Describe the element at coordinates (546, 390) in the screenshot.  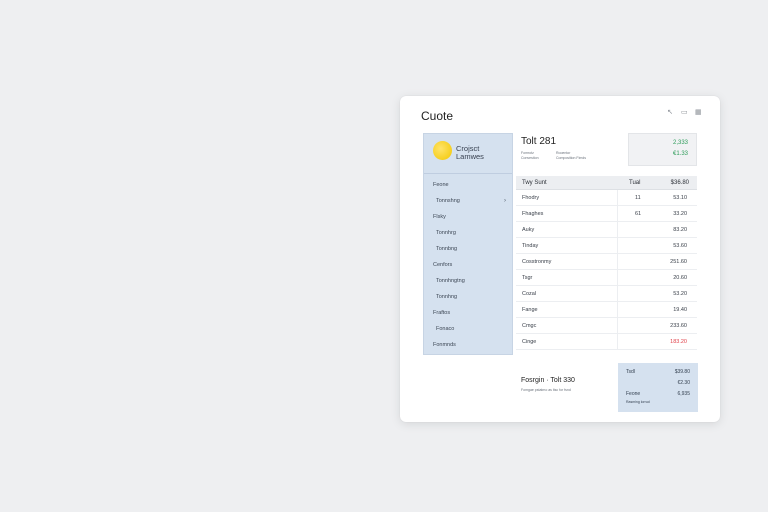
I see `footer-subtext: Fomgae pstatmo as ltsc for fsnd` at that location.